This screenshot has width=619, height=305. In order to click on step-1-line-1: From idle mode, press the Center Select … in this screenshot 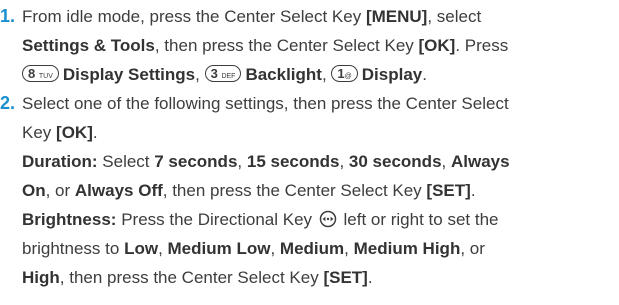, I will do `click(252, 16)`.